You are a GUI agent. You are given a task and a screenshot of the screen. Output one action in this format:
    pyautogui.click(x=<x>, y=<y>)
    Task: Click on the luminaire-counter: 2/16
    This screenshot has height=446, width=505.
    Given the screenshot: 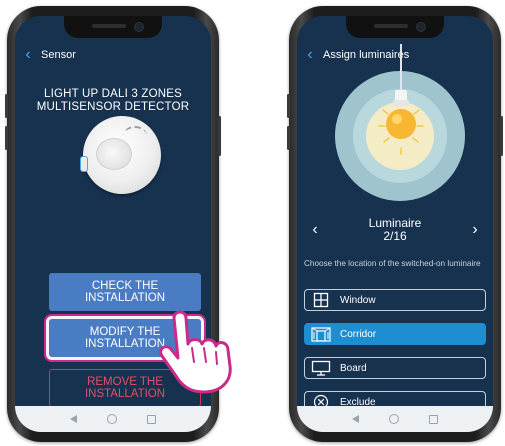 What is the action you would take?
    pyautogui.click(x=395, y=236)
    